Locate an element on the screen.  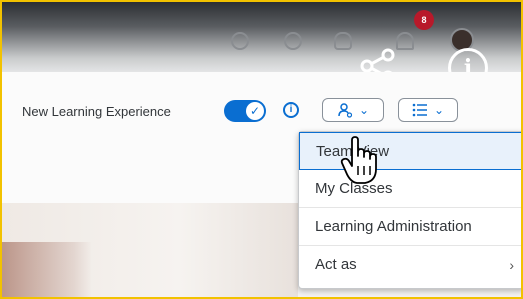
headset-icon is located at coordinates (343, 41).